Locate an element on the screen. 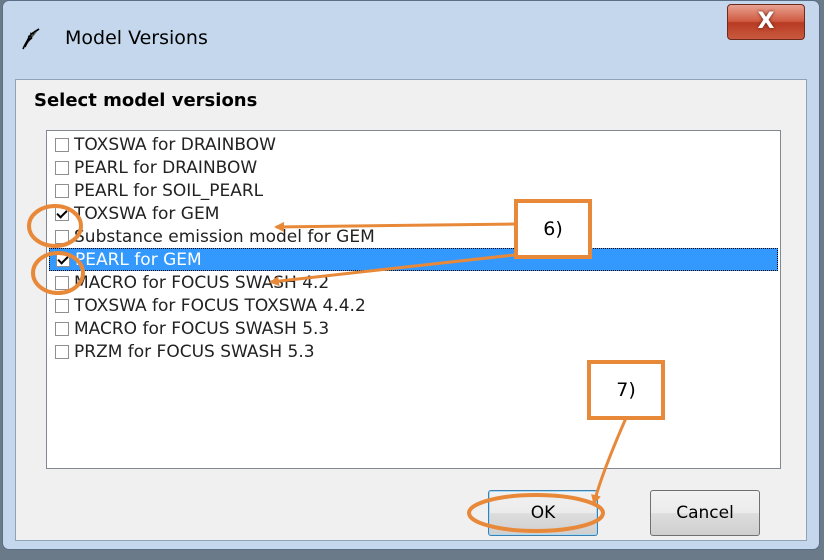 The image size is (824, 560). list-item-label: PEARL for DRAINBOW is located at coordinates (166, 167).